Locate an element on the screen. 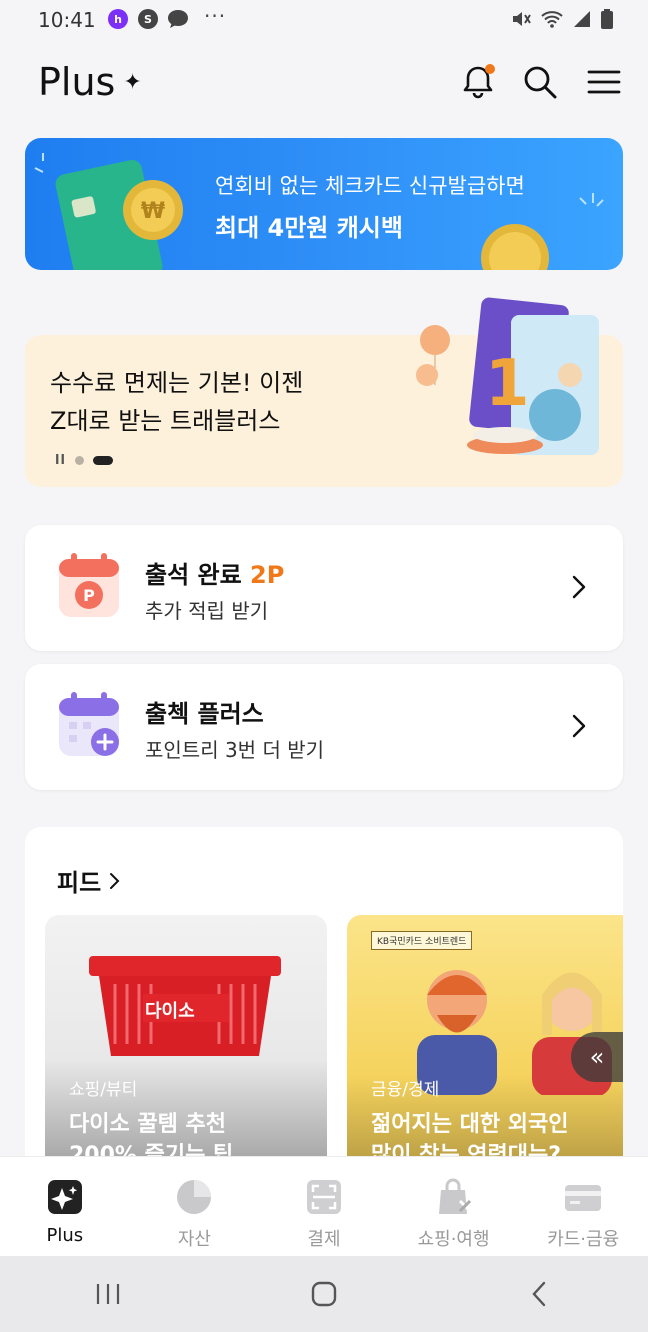 Image resolution: width=648 pixels, height=1332 pixels. brand-title: Plus is located at coordinates (77, 82).